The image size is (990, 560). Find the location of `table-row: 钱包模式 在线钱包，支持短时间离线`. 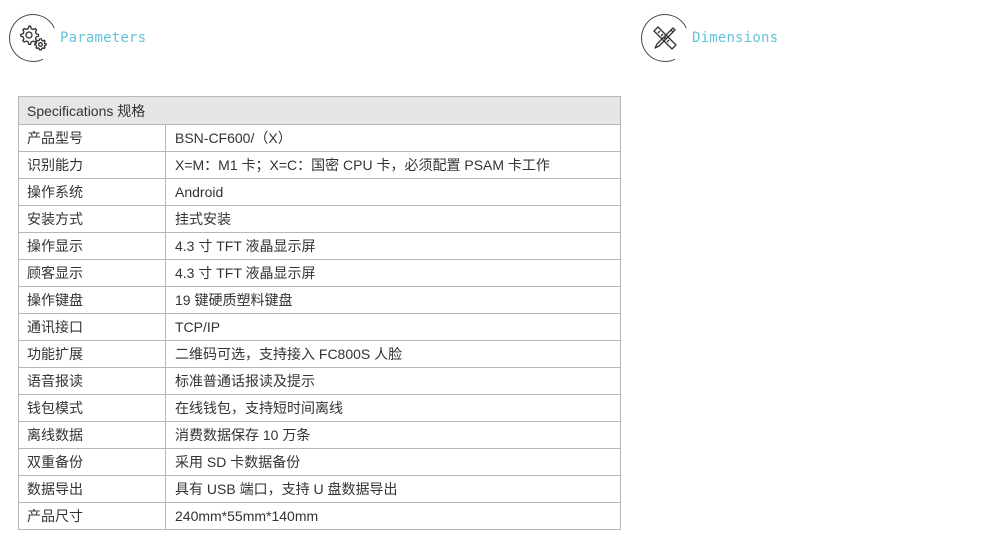

table-row: 钱包模式 在线钱包，支持短时间离线 is located at coordinates (319, 408).